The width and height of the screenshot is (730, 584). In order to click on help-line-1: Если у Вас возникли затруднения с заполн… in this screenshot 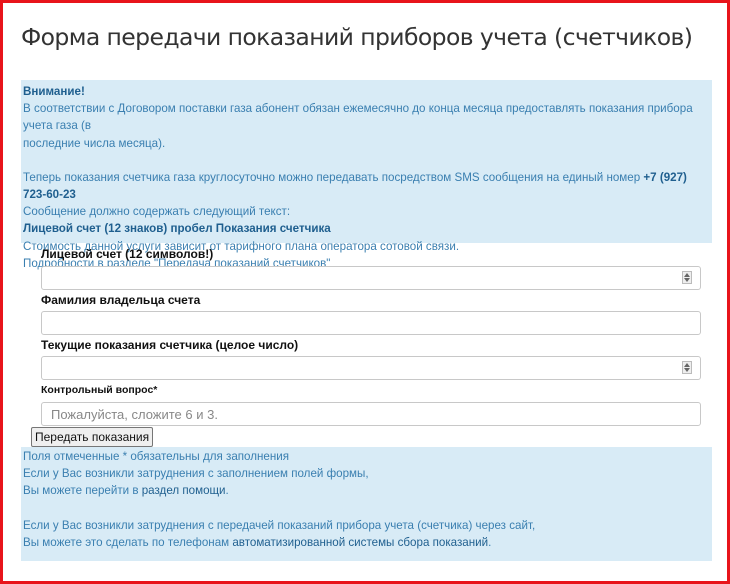, I will do `click(196, 474)`.